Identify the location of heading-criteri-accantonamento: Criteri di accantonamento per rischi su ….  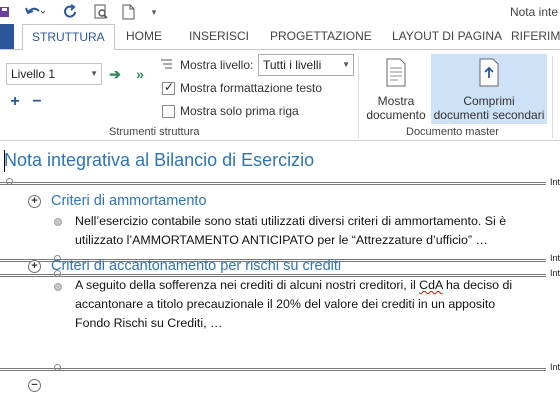
(196, 266).